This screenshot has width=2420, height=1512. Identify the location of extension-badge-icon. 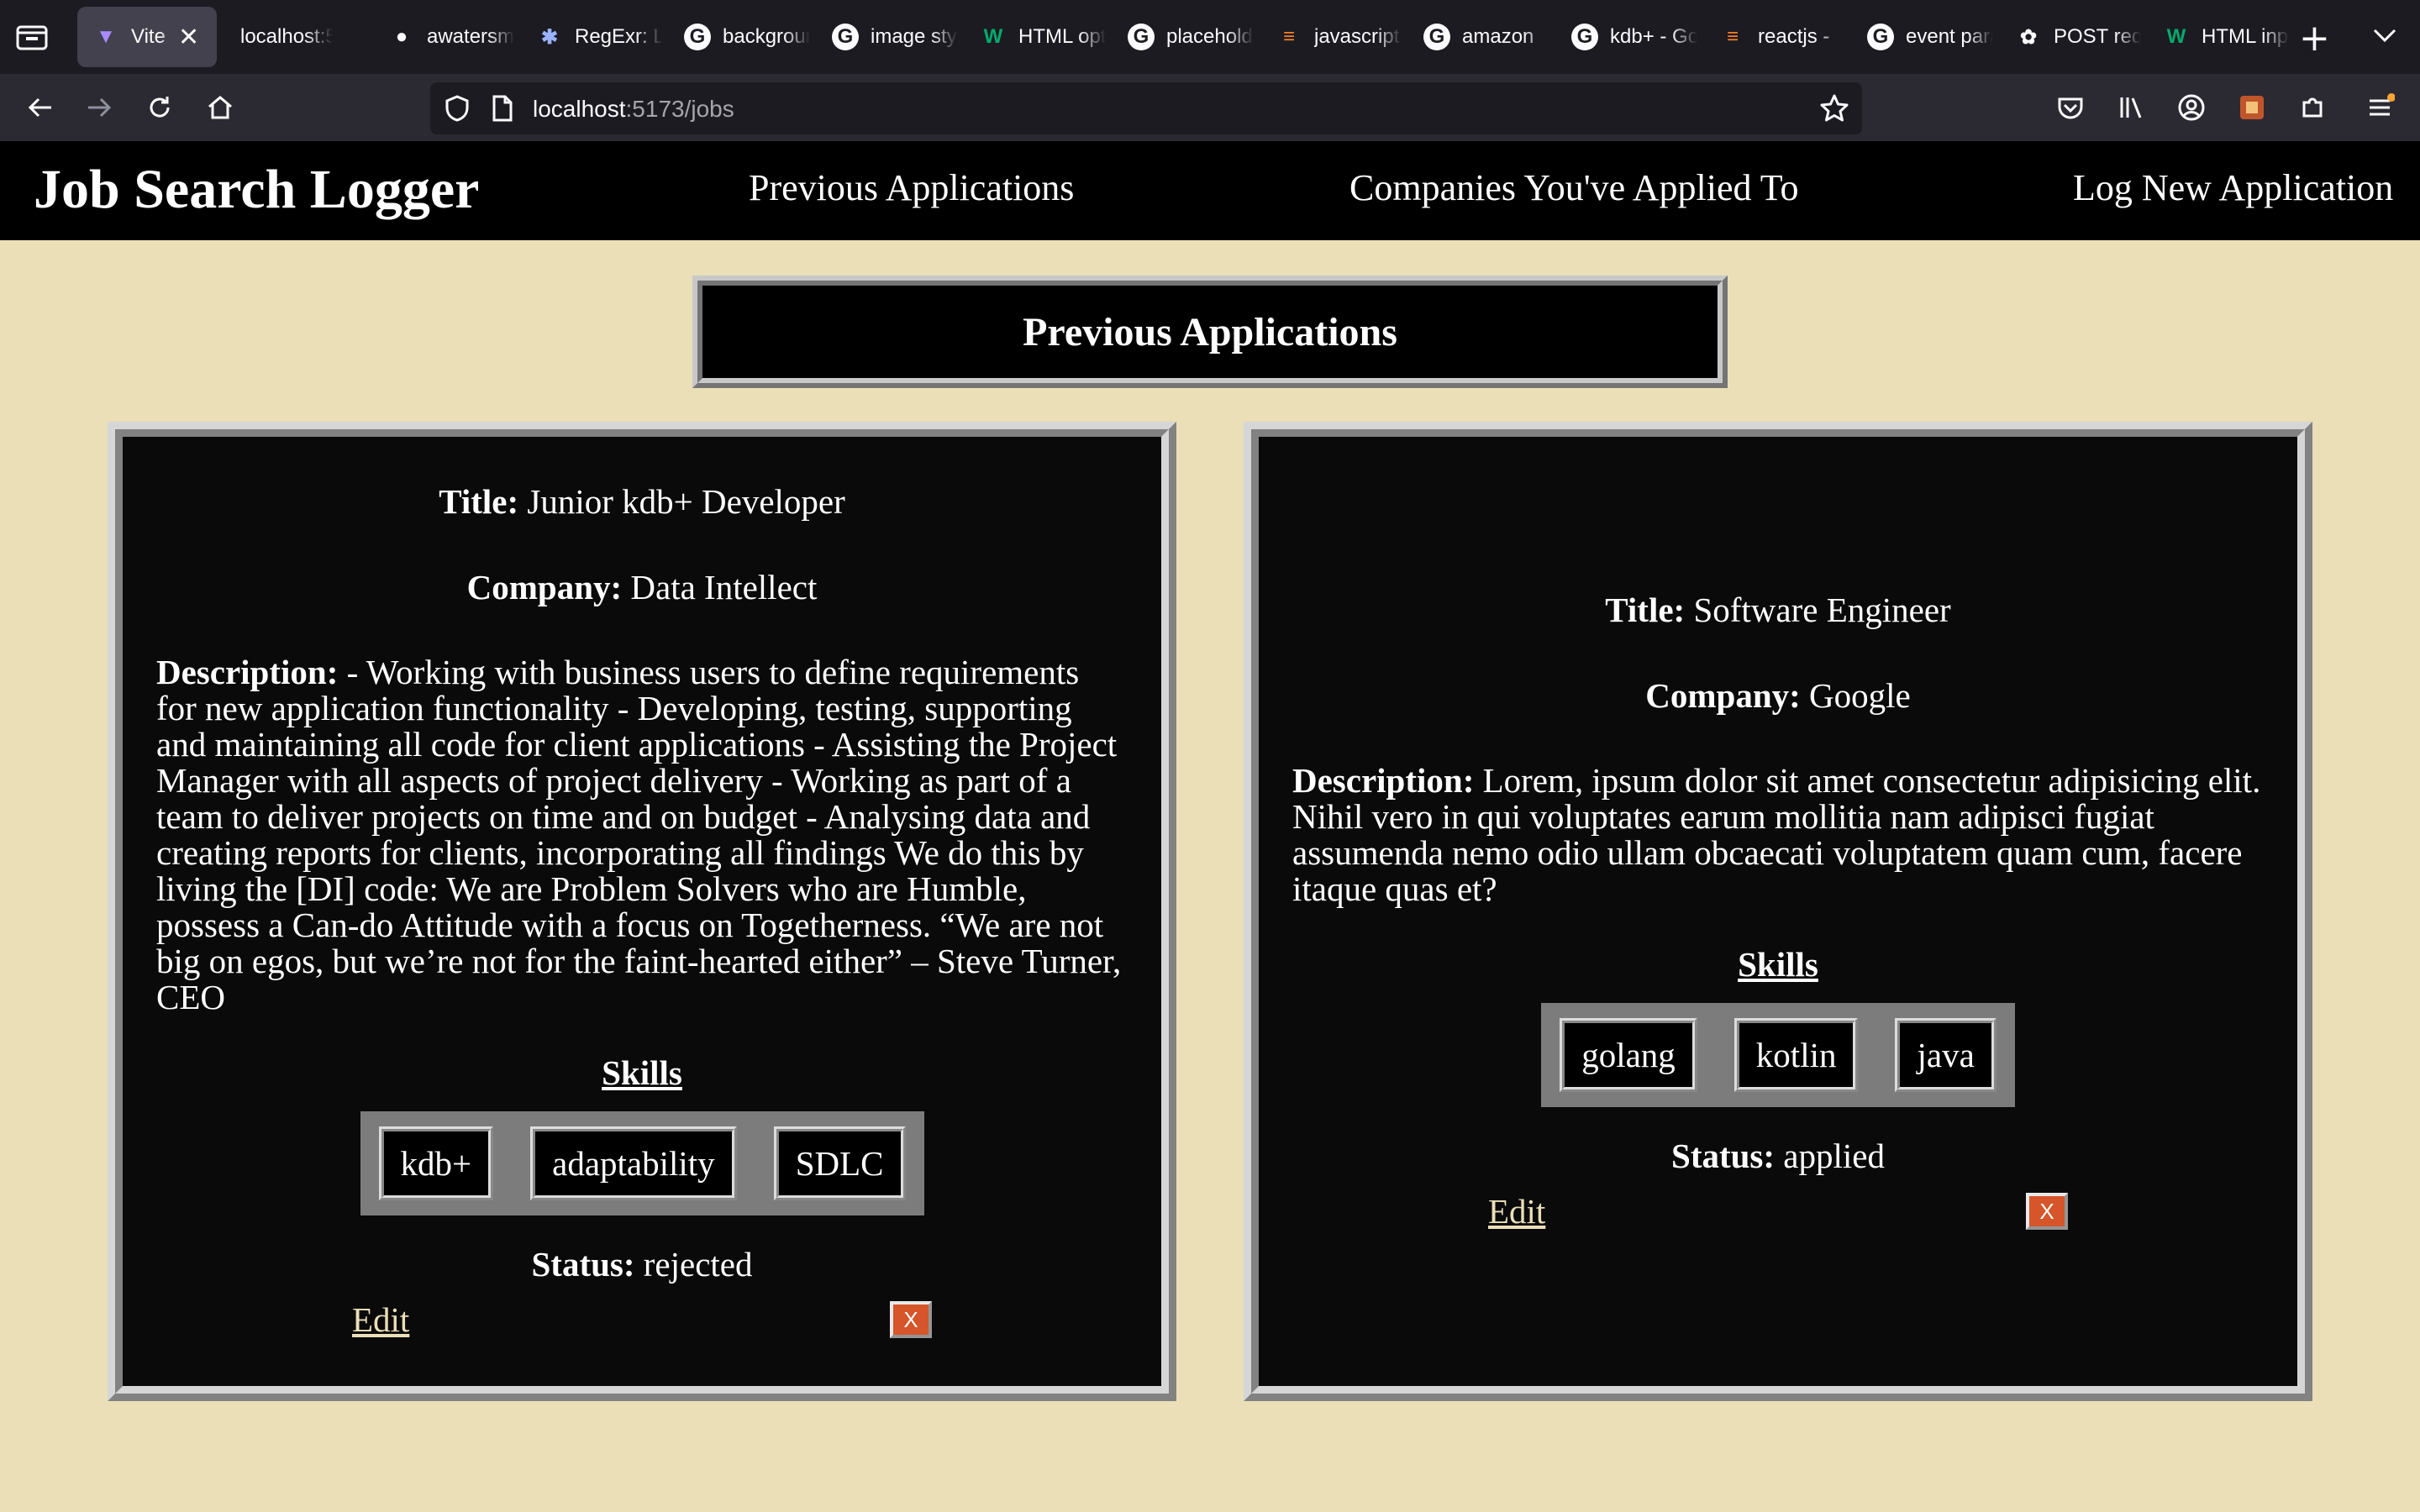
(2252, 107).